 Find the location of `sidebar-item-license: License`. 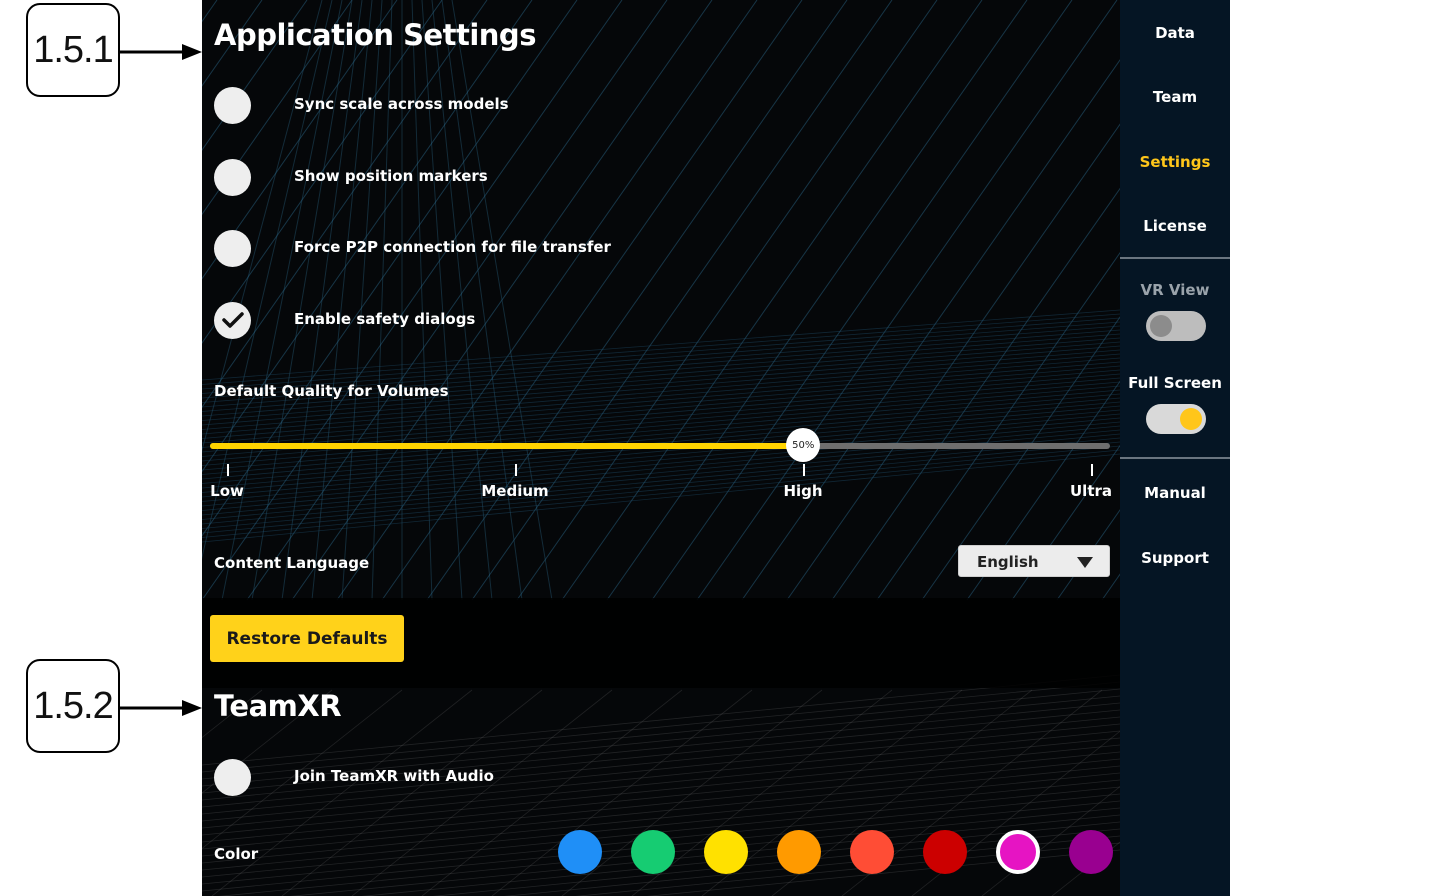

sidebar-item-license: License is located at coordinates (1175, 226).